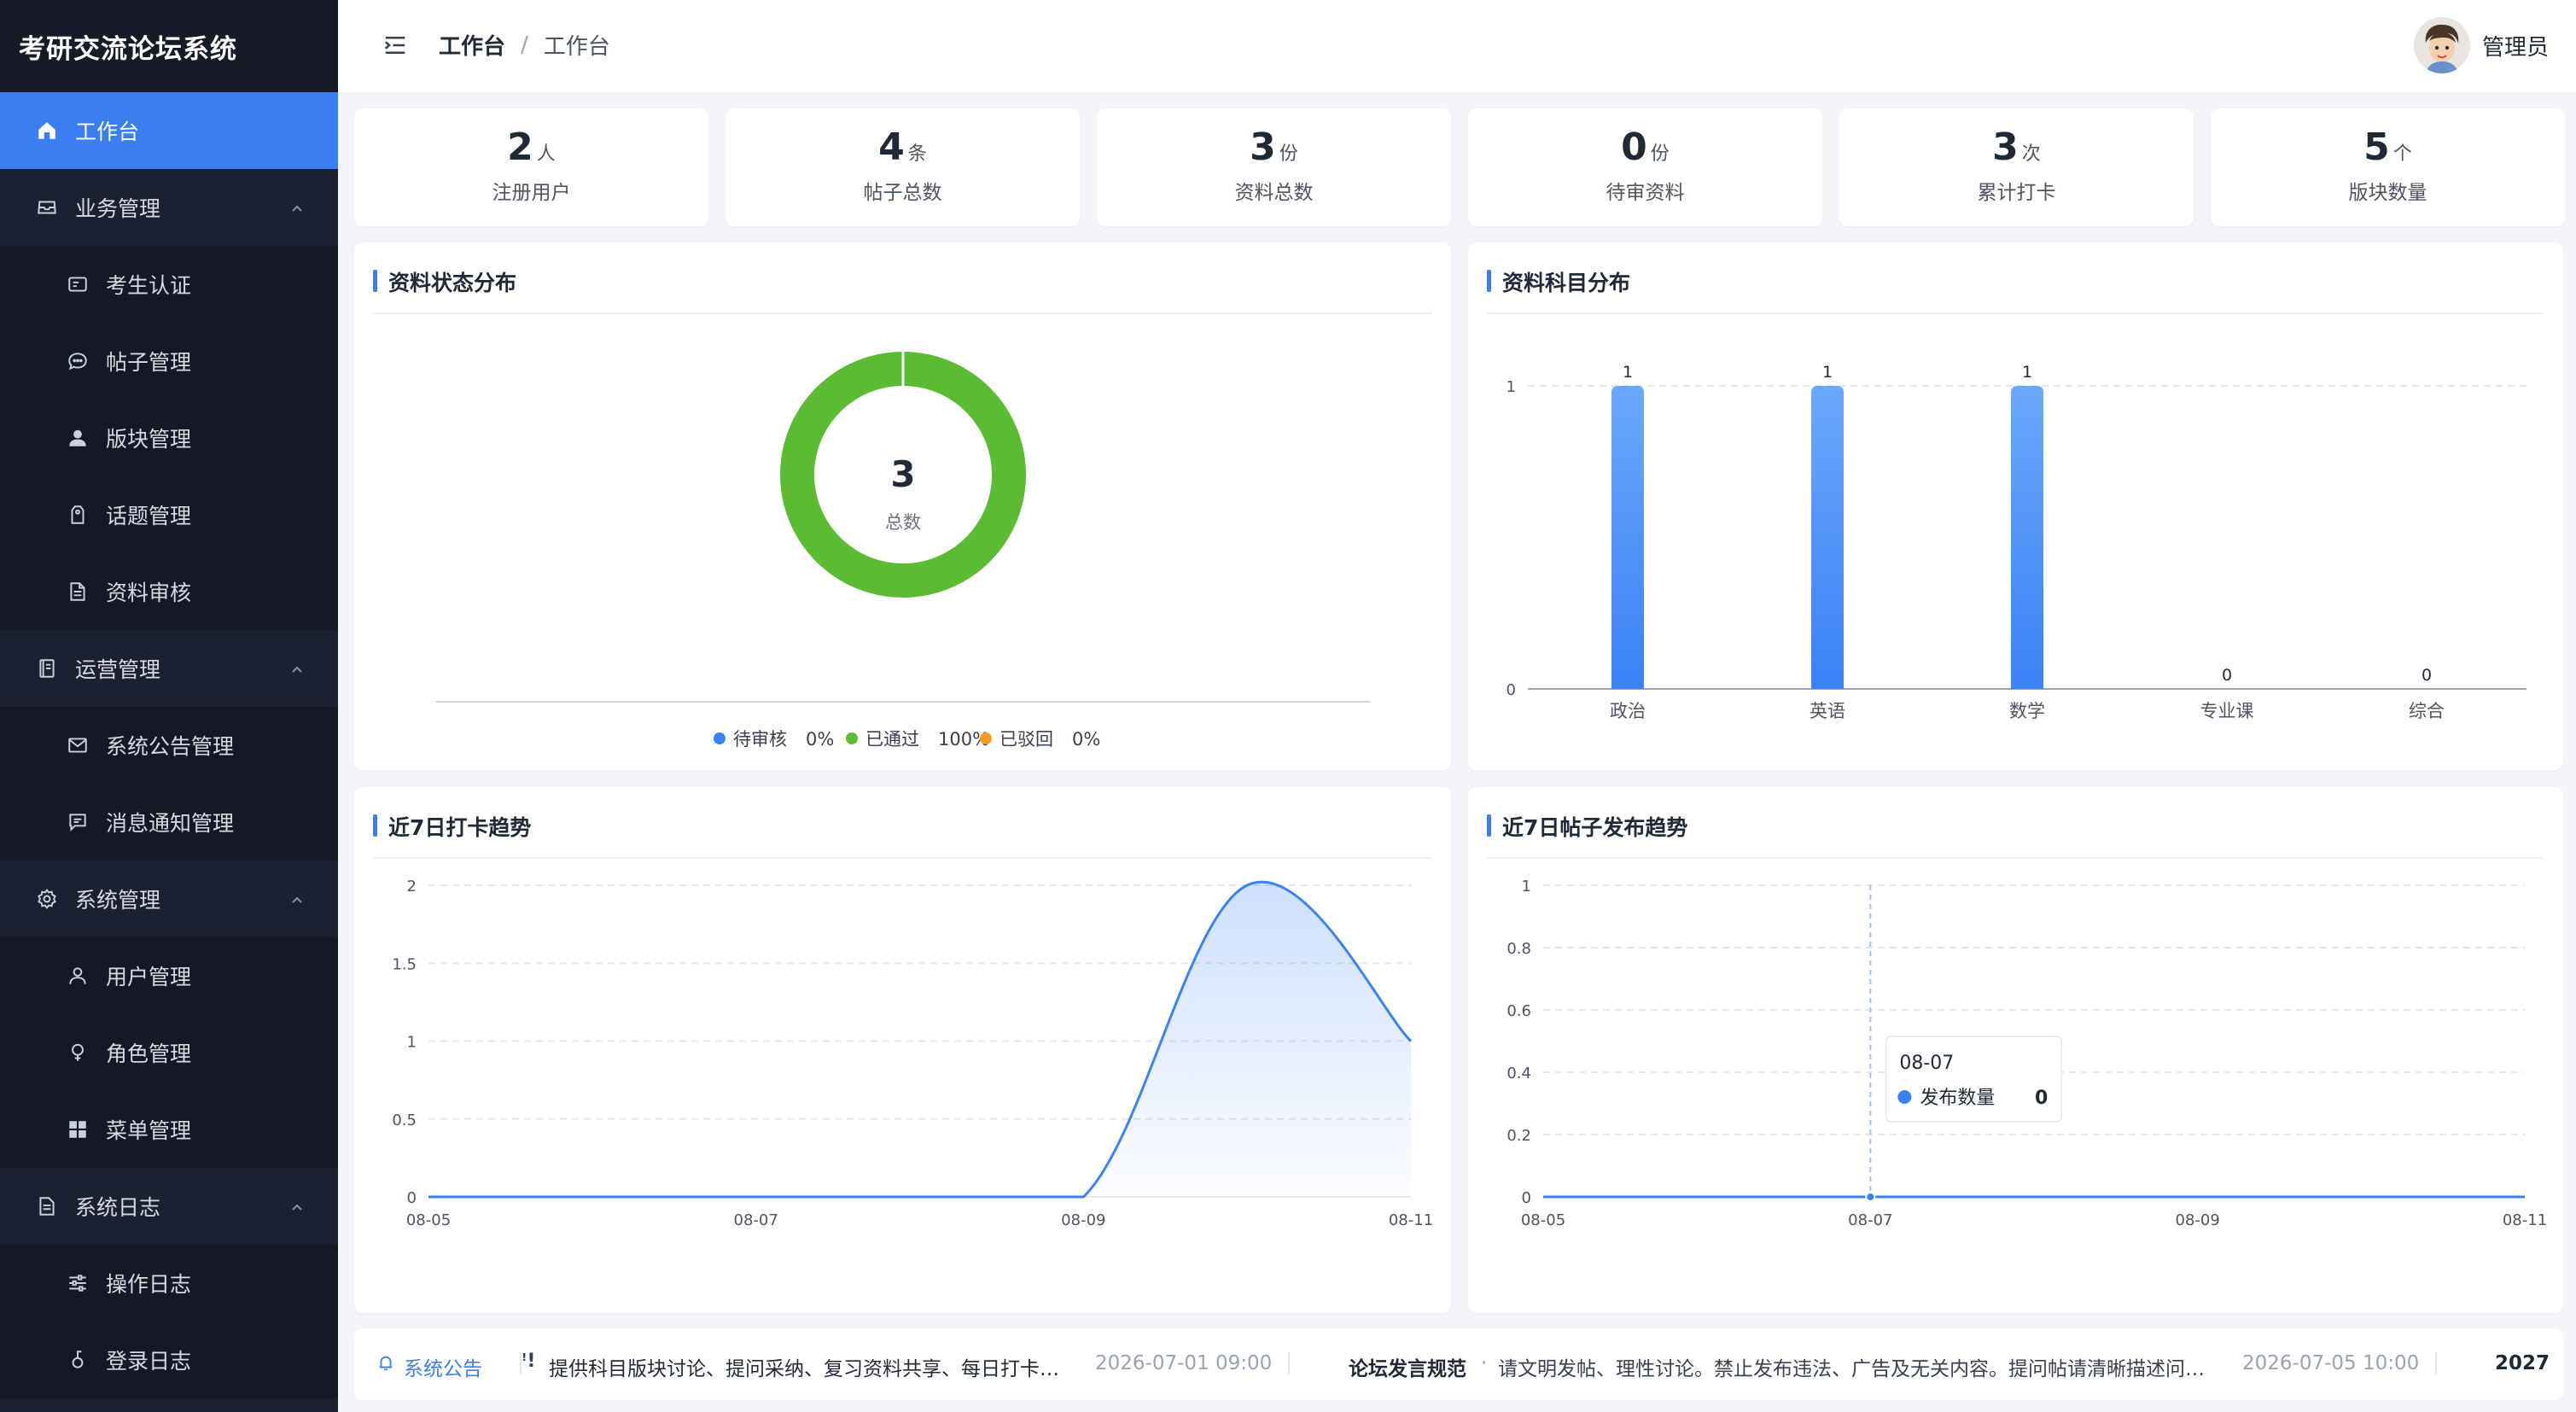 The image size is (2576, 1412). Describe the element at coordinates (77, 361) in the screenshot. I see `chat-bubble-icon` at that location.